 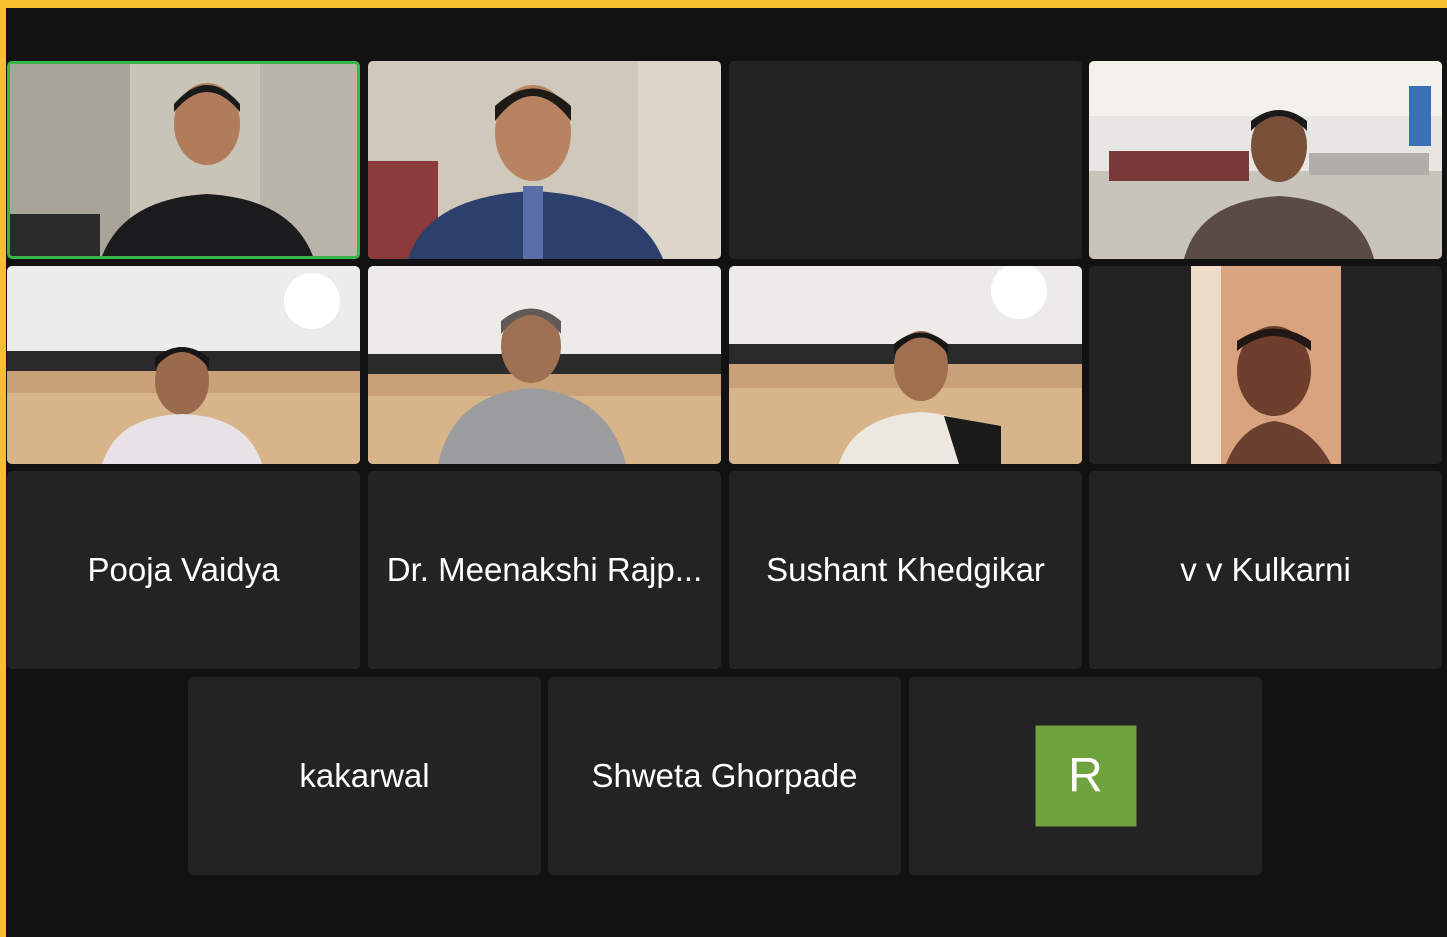 I want to click on video-tile-active-speaker, so click(x=183, y=160).